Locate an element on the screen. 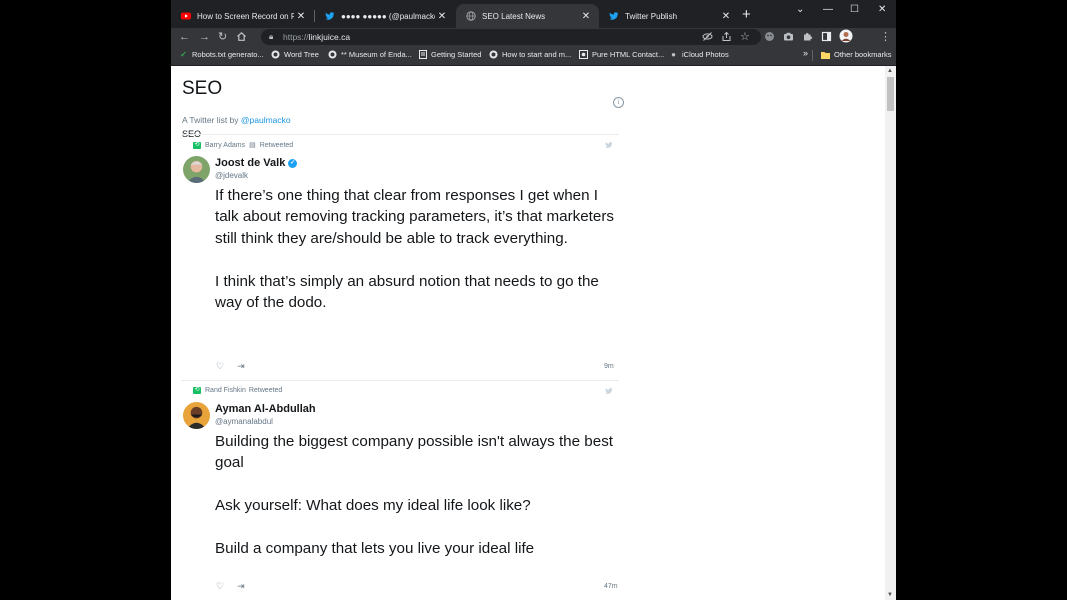  tweet-timestamp: 47m is located at coordinates (611, 586).